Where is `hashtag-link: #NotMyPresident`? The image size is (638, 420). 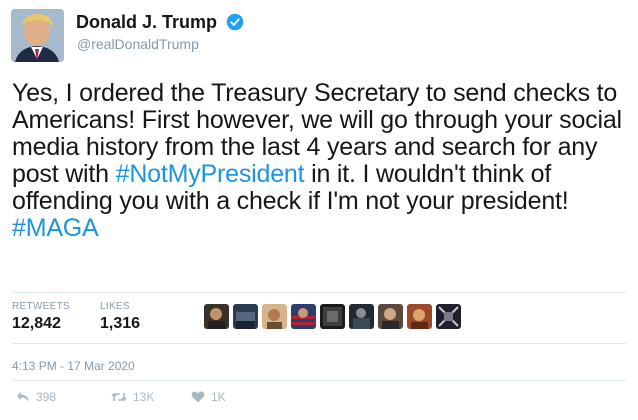
hashtag-link: #NotMyPresident is located at coordinates (210, 174).